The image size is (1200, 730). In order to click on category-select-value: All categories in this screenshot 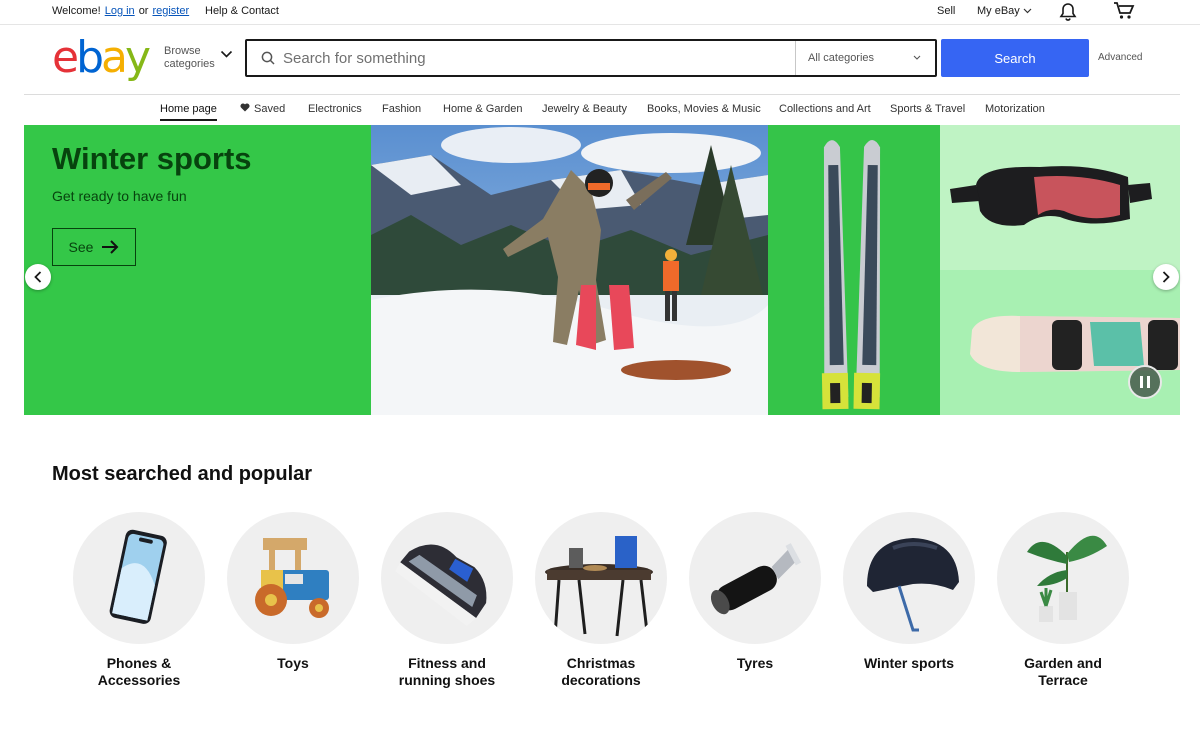, I will do `click(841, 58)`.